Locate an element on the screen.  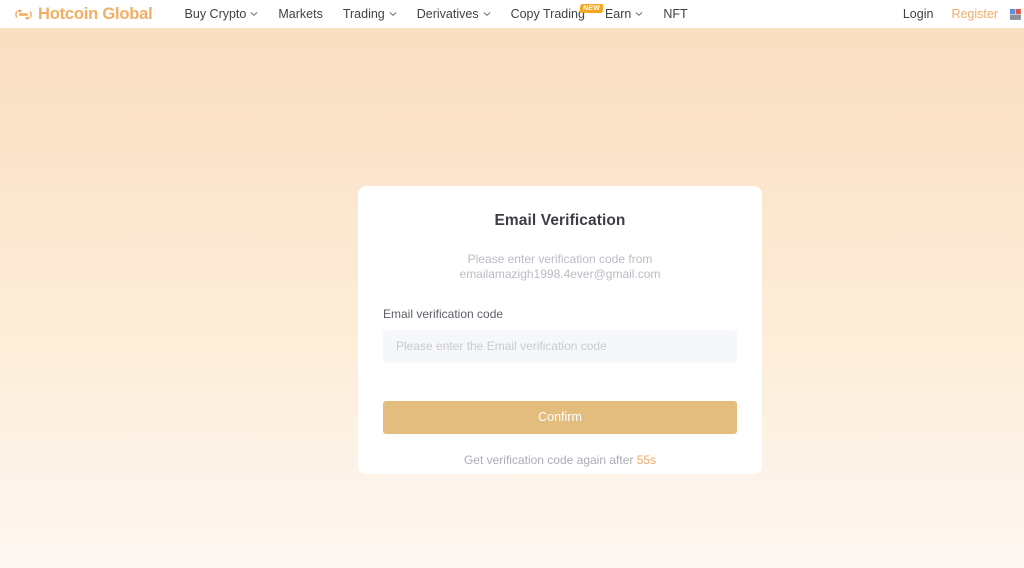
globe-icon is located at coordinates (1015, 14).